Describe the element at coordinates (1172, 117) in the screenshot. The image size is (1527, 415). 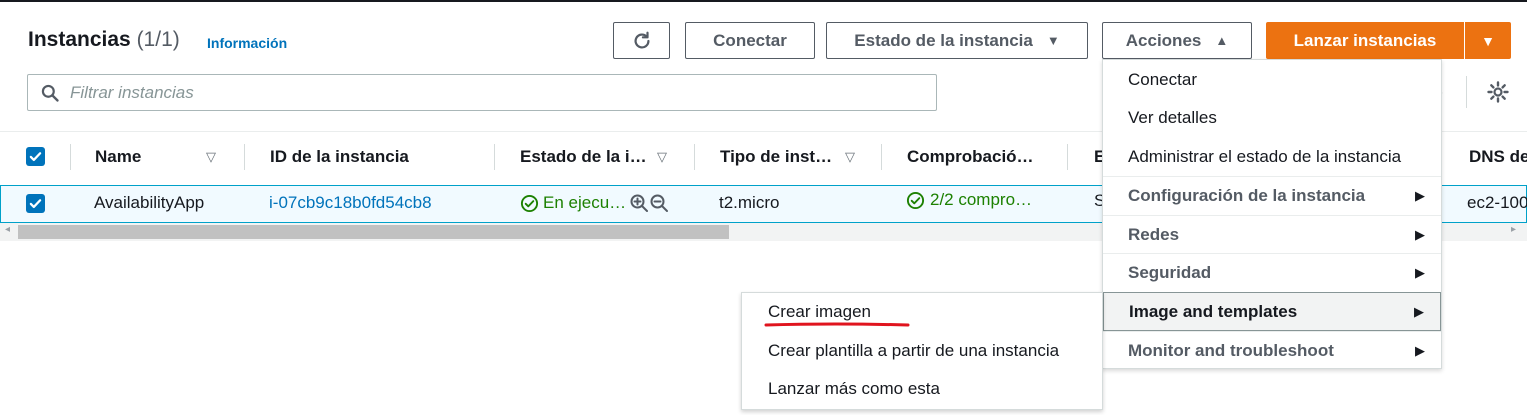
I see `menu-item-label: Ver detalles` at that location.